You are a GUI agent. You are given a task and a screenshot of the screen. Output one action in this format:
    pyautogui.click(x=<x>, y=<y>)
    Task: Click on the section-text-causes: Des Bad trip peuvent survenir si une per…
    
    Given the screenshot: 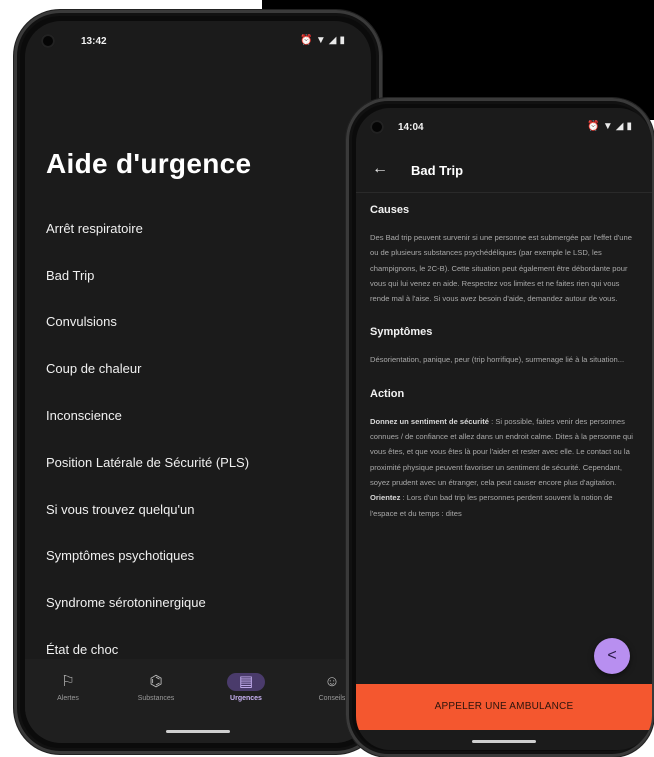 What is the action you would take?
    pyautogui.click(x=501, y=268)
    